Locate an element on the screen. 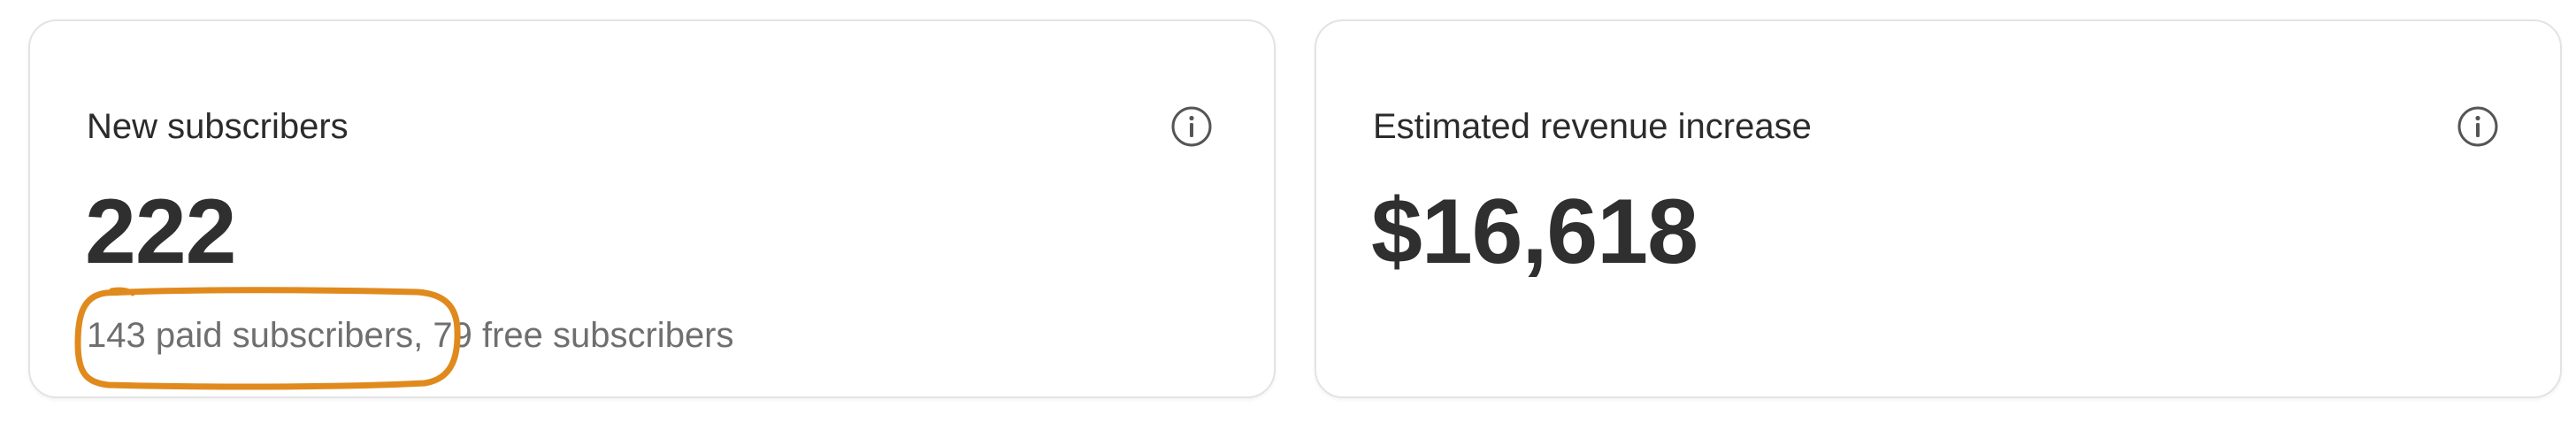  paid-subscribers-highlight: 143 paid subscribers is located at coordinates (267, 338).